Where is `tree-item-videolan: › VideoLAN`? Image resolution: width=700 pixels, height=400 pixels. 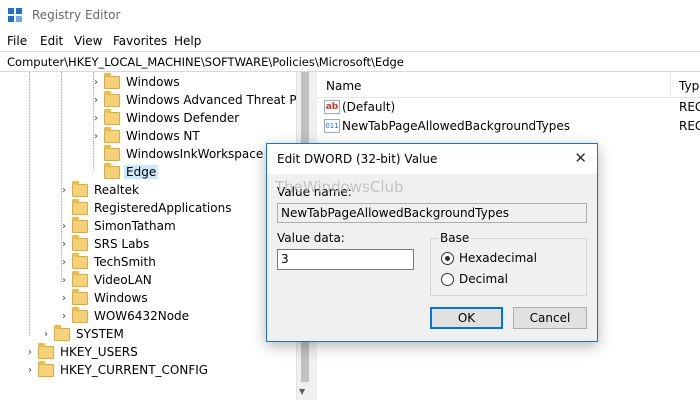
tree-item-videolan: › VideoLAN is located at coordinates (177, 280).